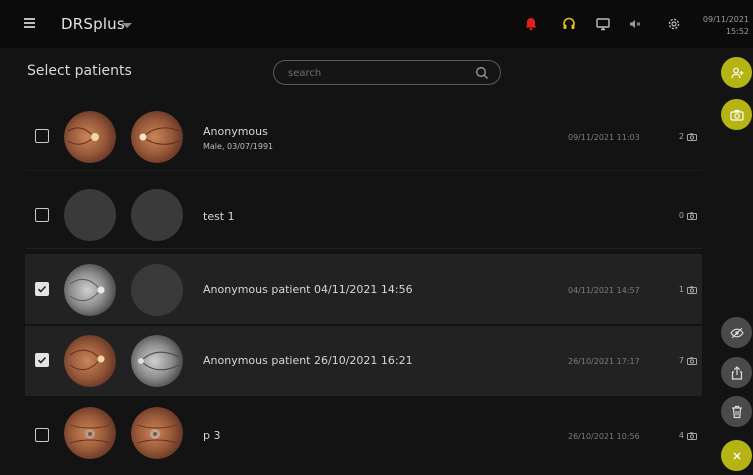 This screenshot has height=475, width=753. I want to click on image-count: 2, so click(688, 136).